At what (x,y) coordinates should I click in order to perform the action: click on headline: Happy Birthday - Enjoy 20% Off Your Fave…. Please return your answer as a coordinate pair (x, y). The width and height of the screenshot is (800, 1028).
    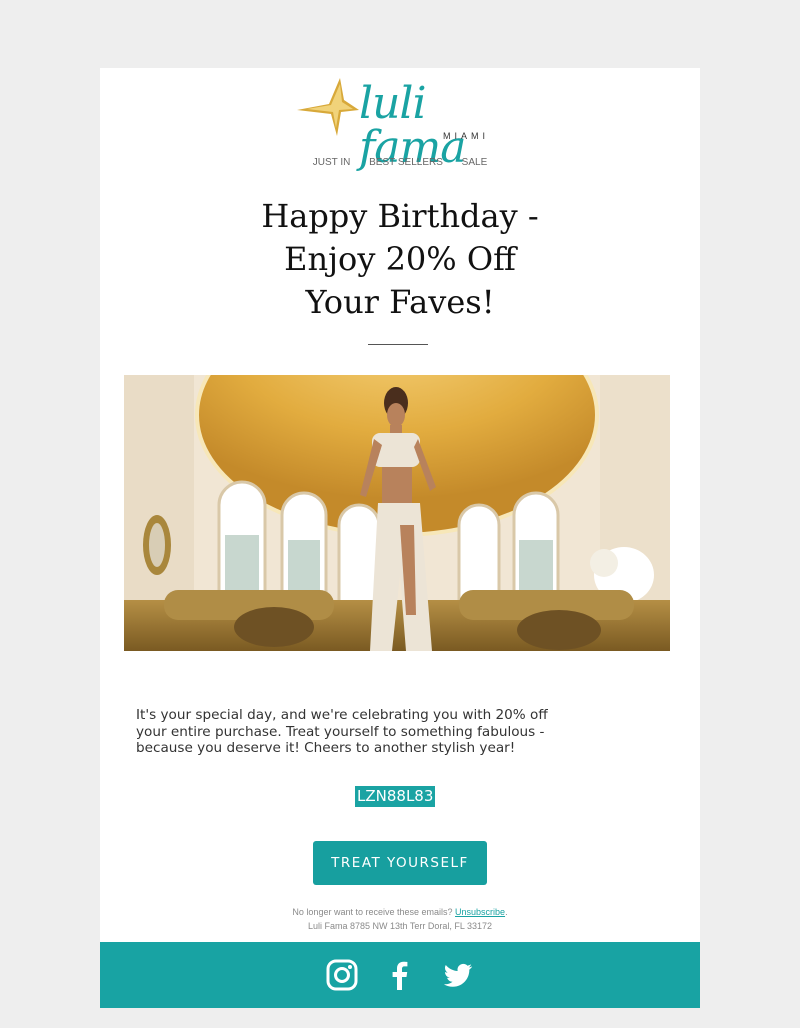
    Looking at the image, I should click on (400, 259).